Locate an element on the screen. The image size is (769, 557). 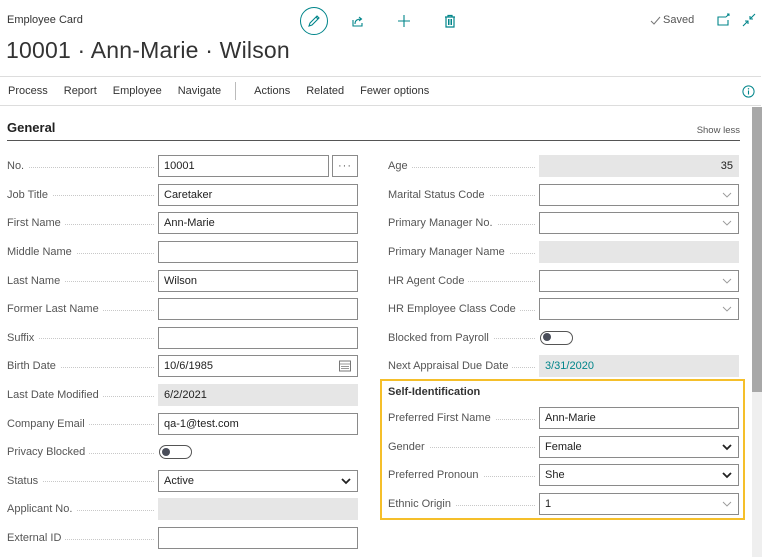
field-label: Ethnic Origin is located at coordinates (421, 504).